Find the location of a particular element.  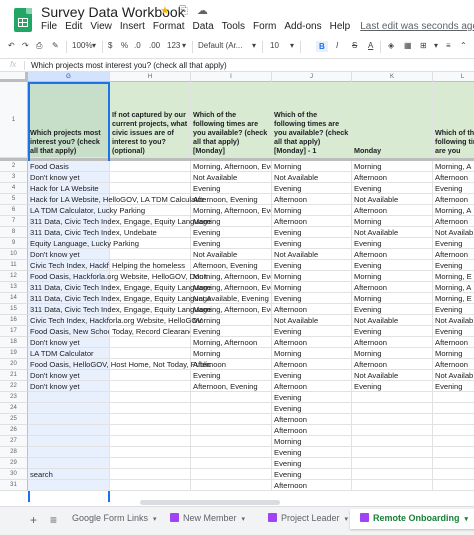

table-cell: Food Oasis, New Schools is located at coordinates (69, 331).